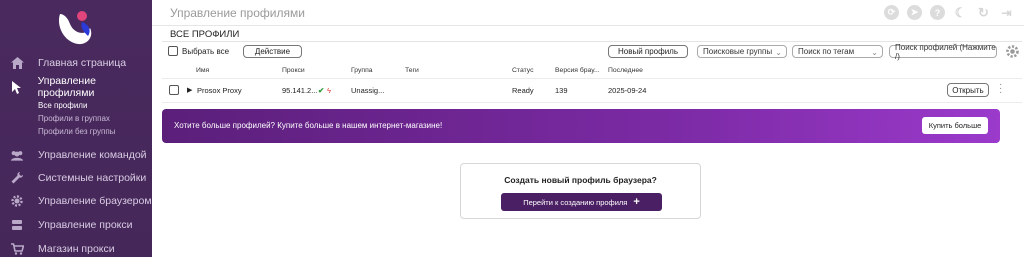 This screenshot has width=1024, height=260. What do you see at coordinates (17, 225) in the screenshot?
I see `server-icon` at bounding box center [17, 225].